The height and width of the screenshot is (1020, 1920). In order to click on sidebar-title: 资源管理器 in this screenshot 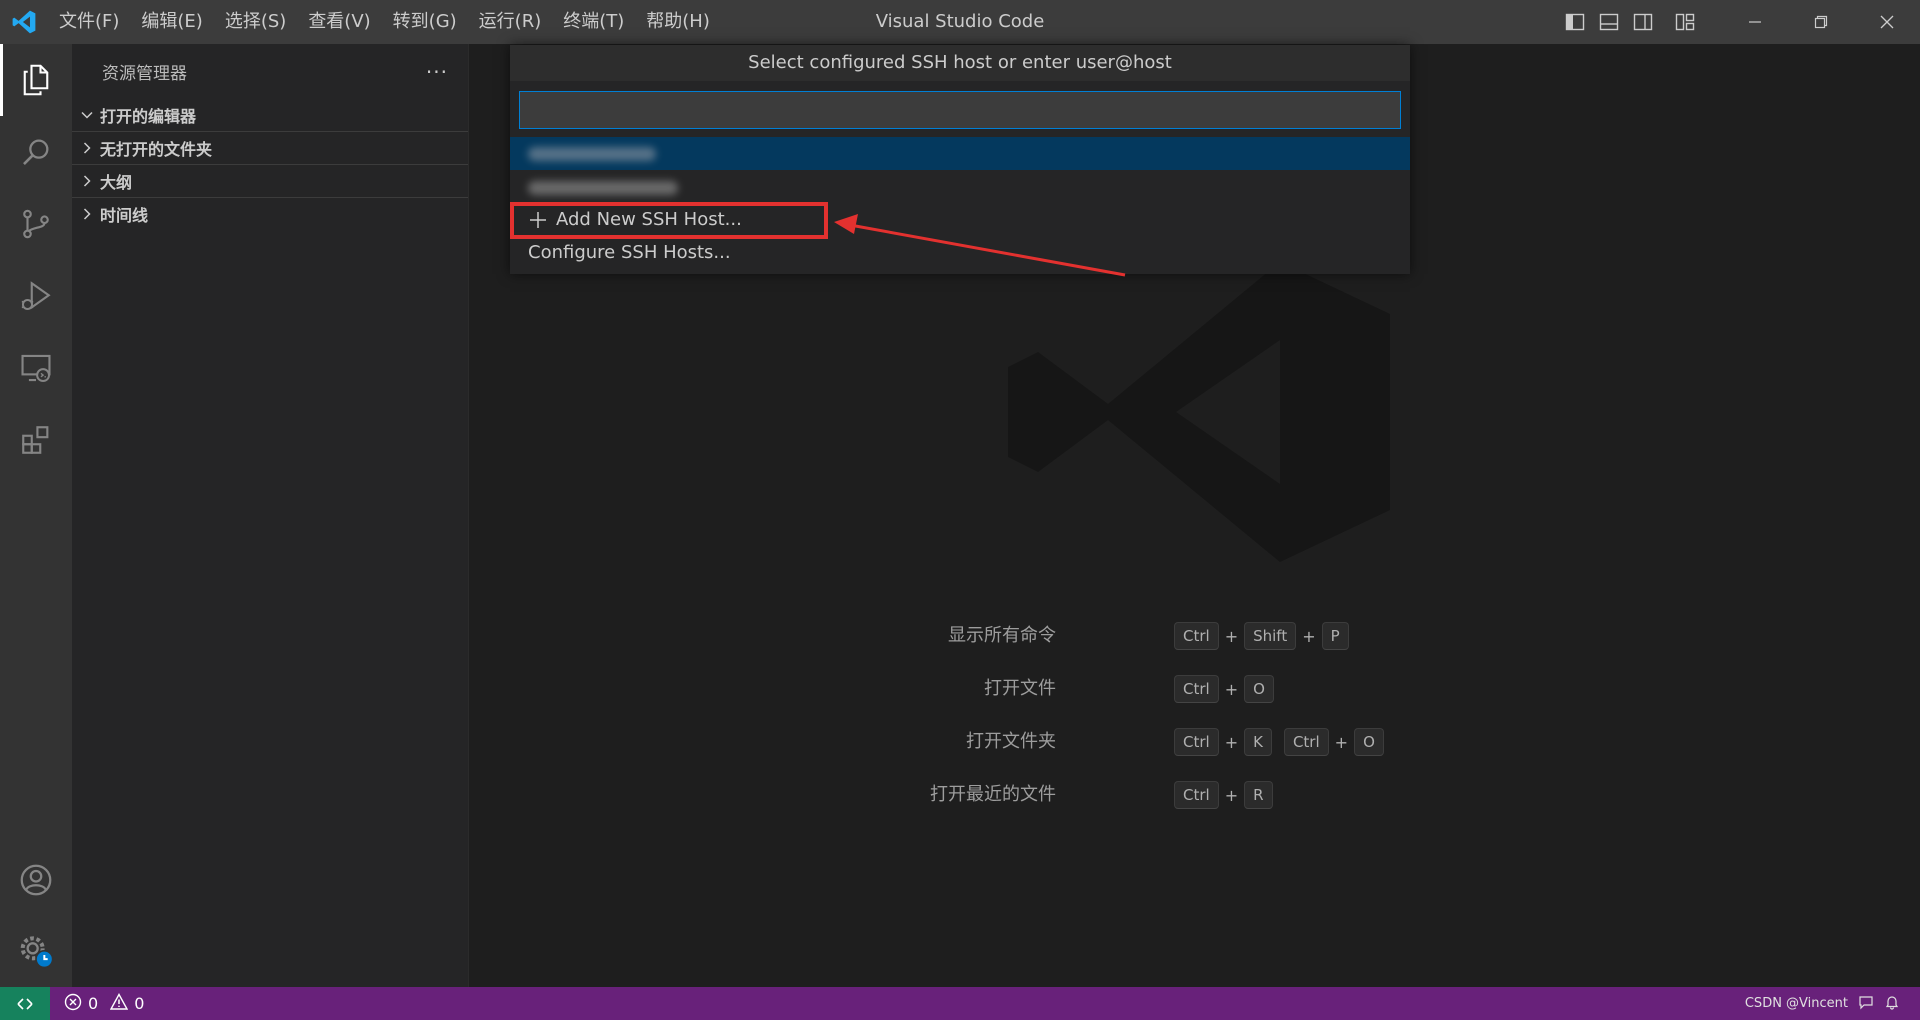, I will do `click(144, 74)`.